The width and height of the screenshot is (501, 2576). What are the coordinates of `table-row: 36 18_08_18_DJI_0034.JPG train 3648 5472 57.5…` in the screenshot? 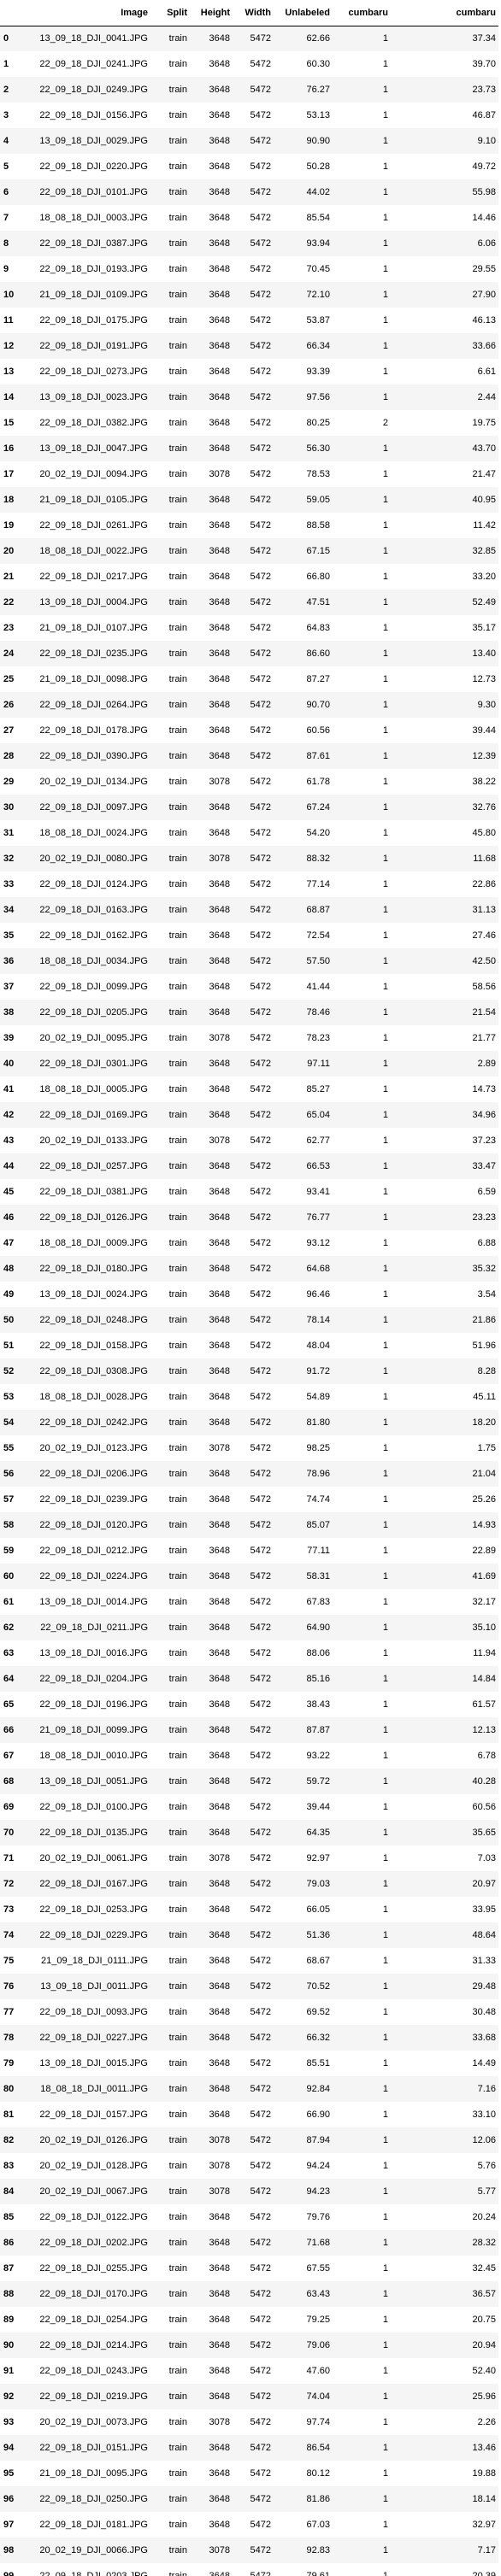 It's located at (249, 961).